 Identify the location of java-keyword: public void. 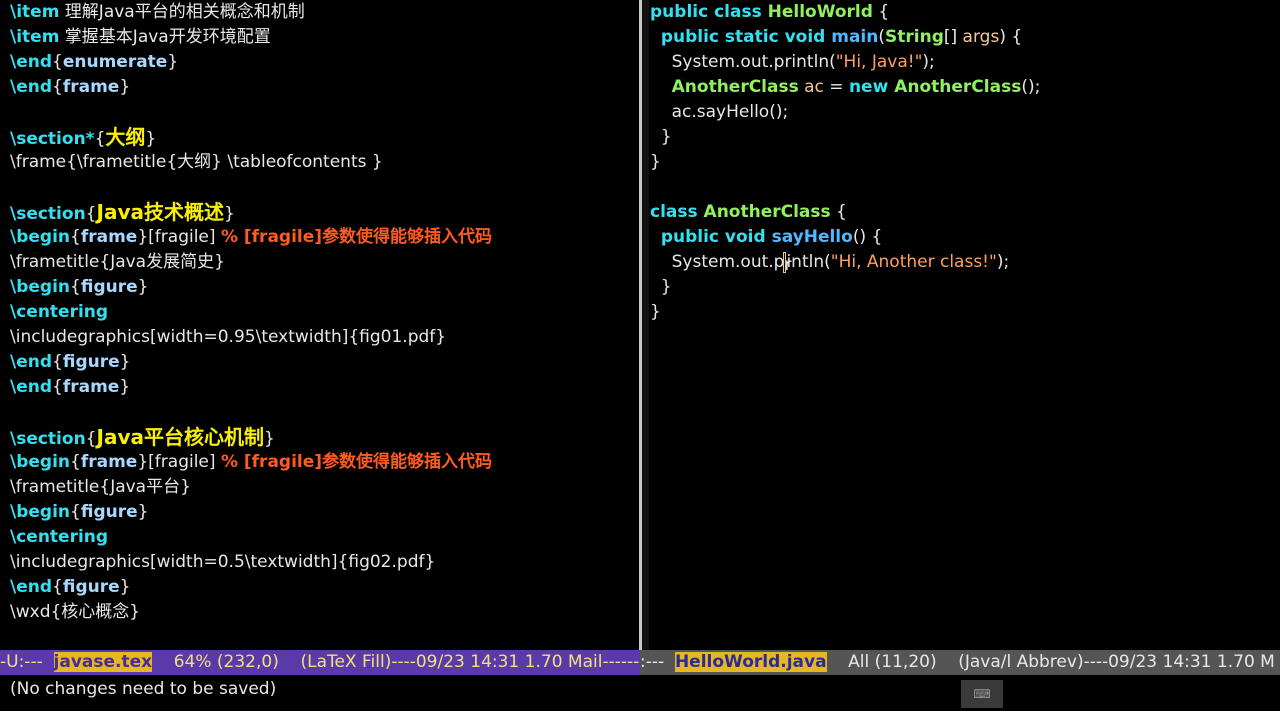
(716, 237).